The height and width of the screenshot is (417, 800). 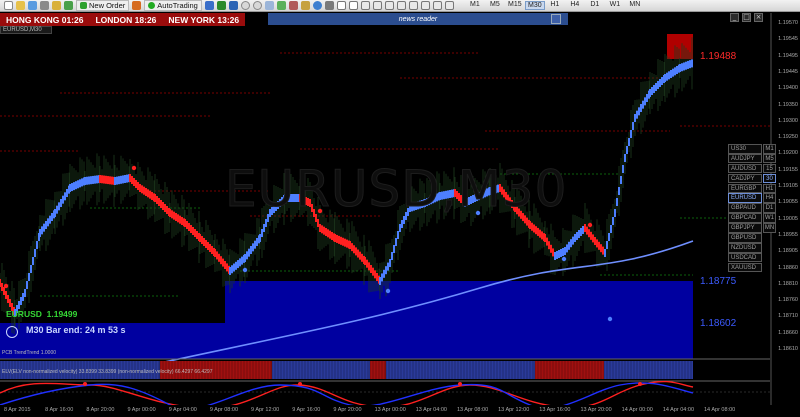 What do you see at coordinates (769, 178) in the screenshot?
I see `symbol-timeframe-30: 30` at bounding box center [769, 178].